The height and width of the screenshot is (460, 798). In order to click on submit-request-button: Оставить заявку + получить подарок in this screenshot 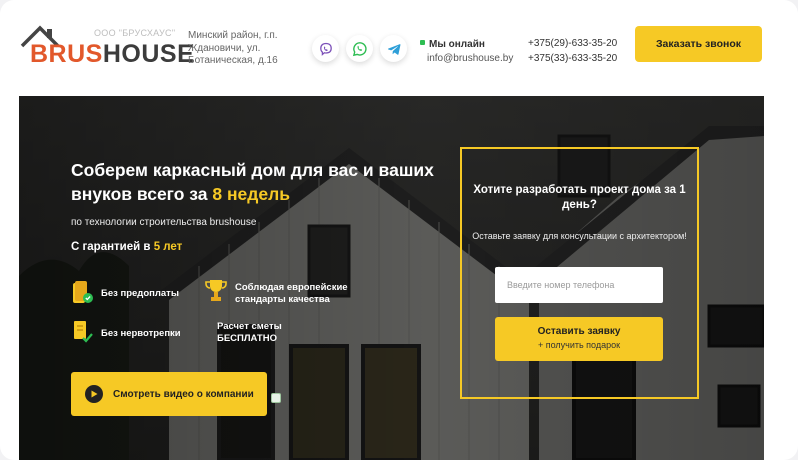, I will do `click(579, 339)`.